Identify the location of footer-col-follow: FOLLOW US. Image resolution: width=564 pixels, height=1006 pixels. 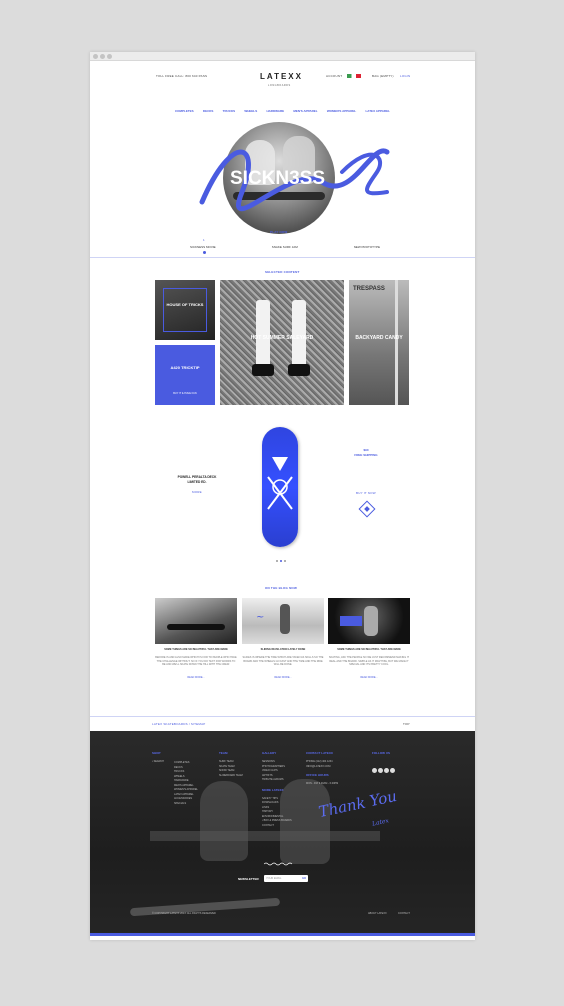
(384, 764).